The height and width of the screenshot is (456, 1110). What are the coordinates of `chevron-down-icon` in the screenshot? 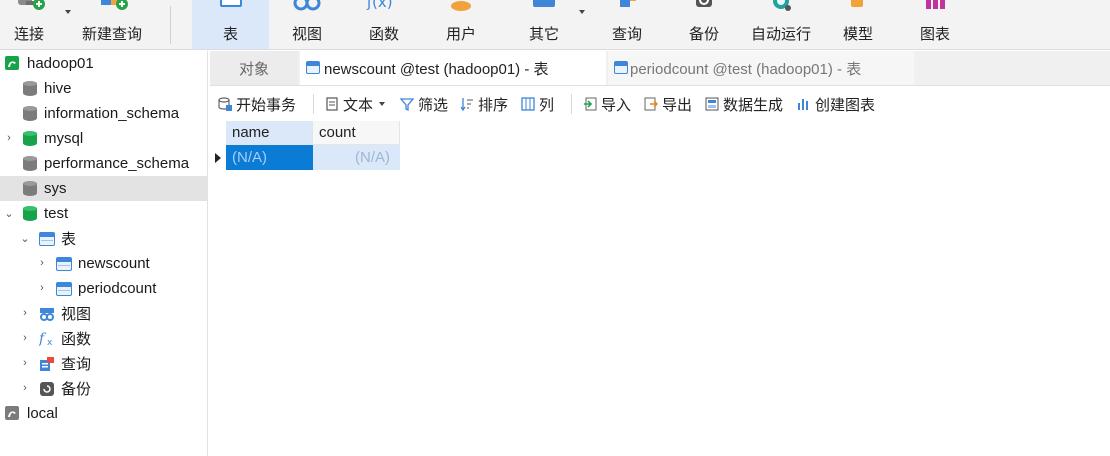 It's located at (382, 104).